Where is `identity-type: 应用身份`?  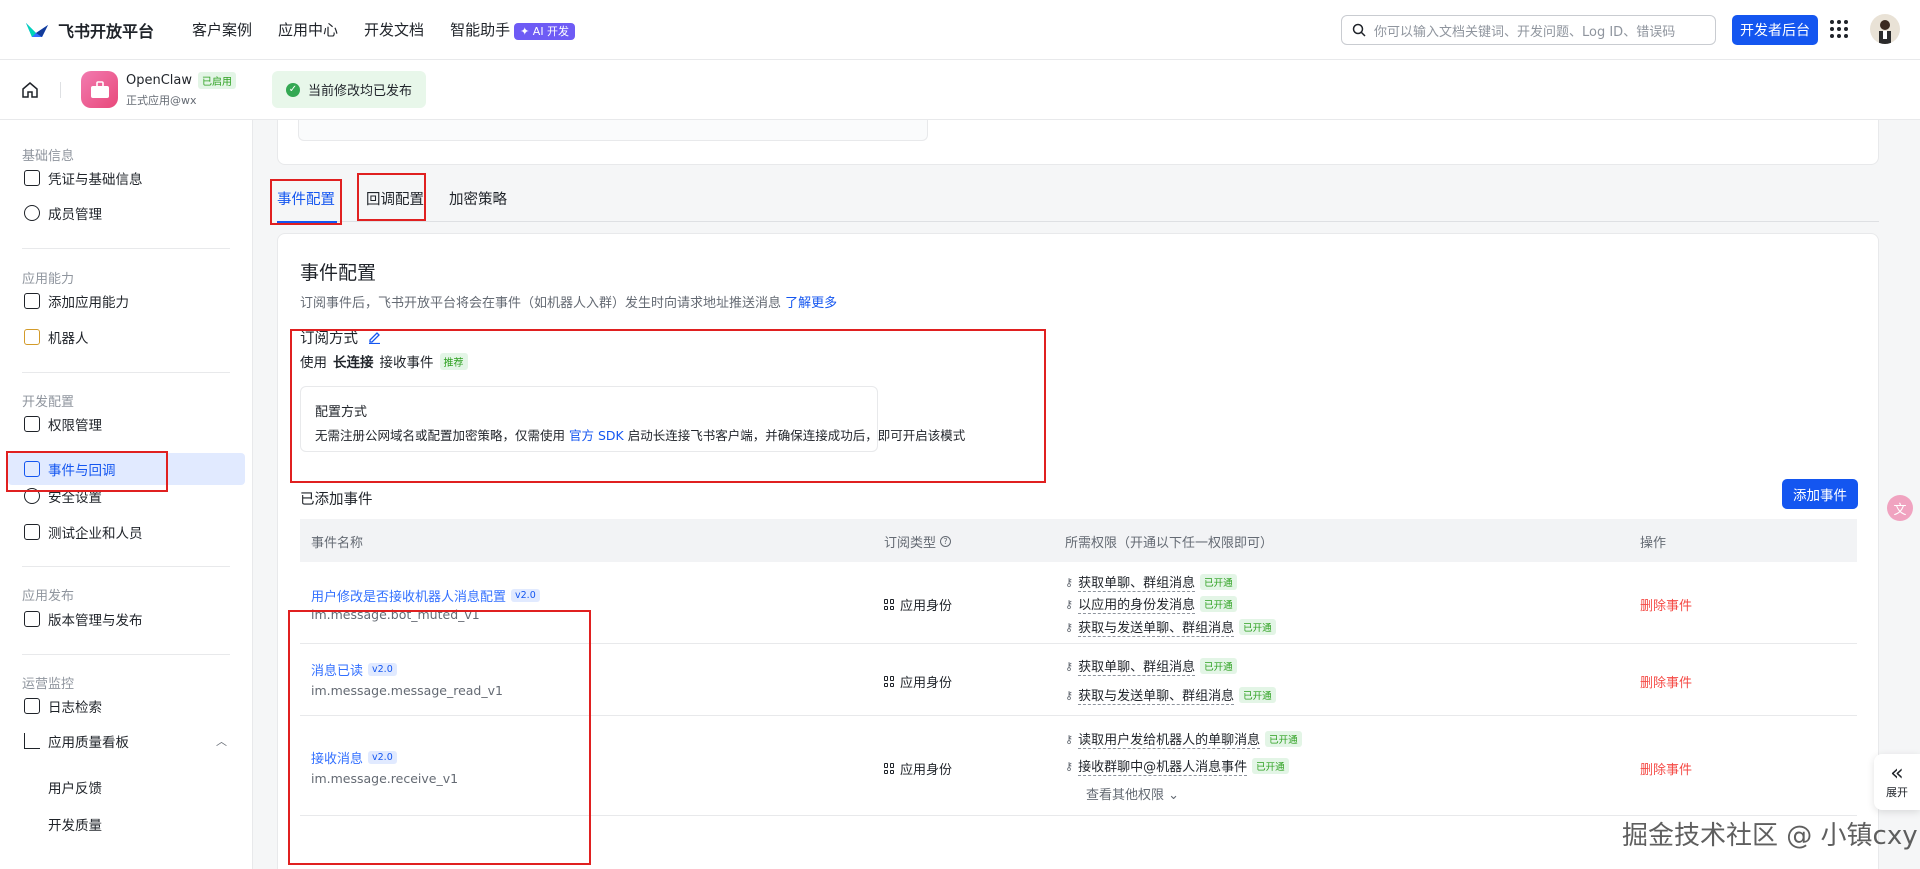 identity-type: 应用身份 is located at coordinates (918, 604).